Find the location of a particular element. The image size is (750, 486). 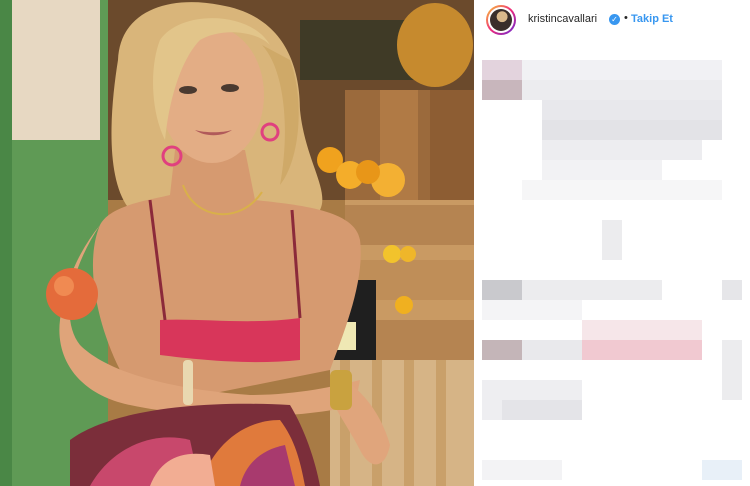

verified-badge-icon: ✓ is located at coordinates (614, 19).